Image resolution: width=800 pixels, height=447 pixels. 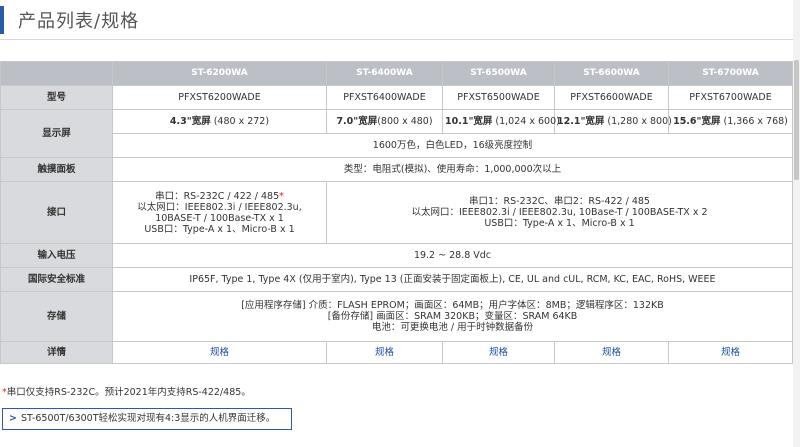 What do you see at coordinates (754, 121) in the screenshot?
I see `display-resolution: (1,366 x 768)` at bounding box center [754, 121].